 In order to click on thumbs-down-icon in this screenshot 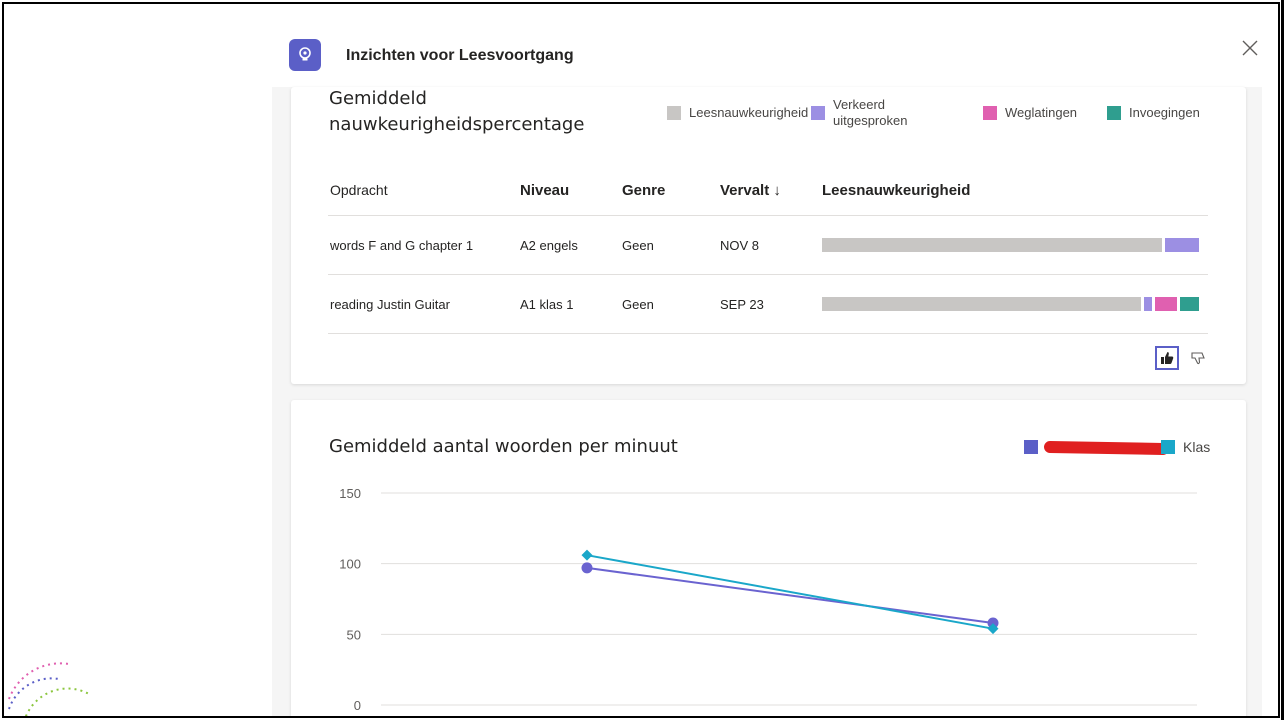, I will do `click(1198, 358)`.